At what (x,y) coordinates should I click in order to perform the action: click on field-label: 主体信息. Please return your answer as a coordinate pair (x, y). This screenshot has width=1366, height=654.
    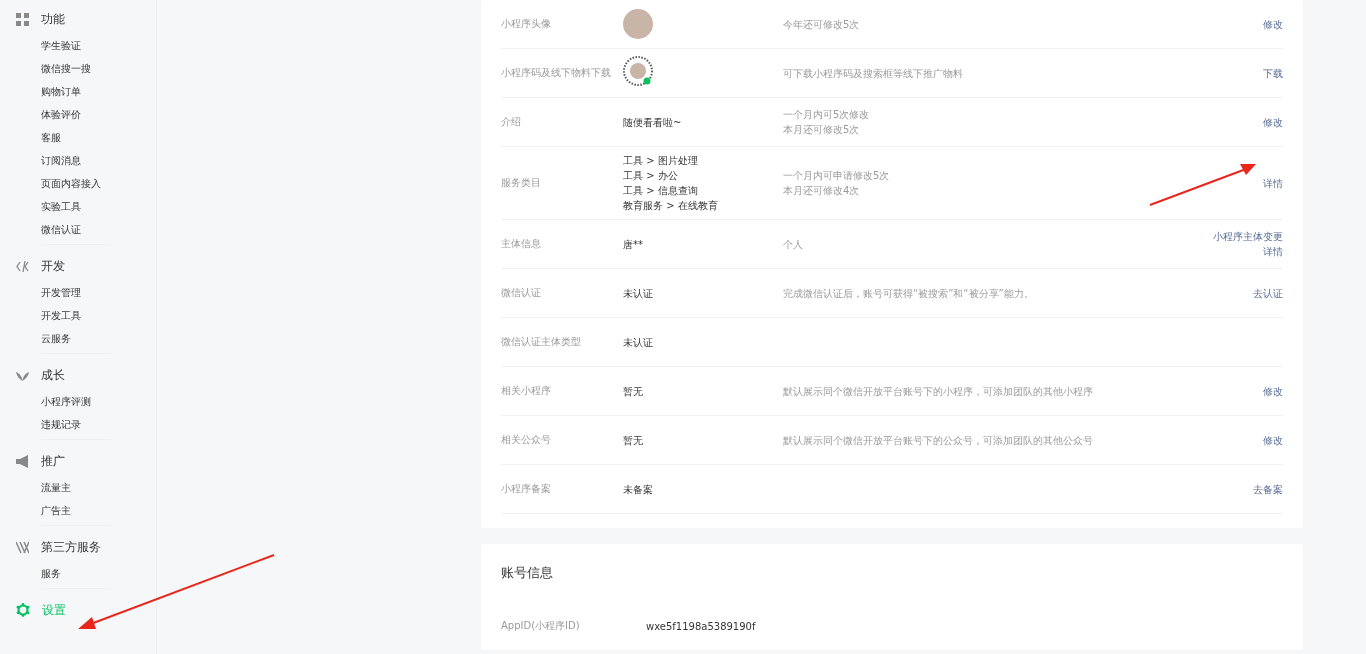
    Looking at the image, I should click on (521, 244).